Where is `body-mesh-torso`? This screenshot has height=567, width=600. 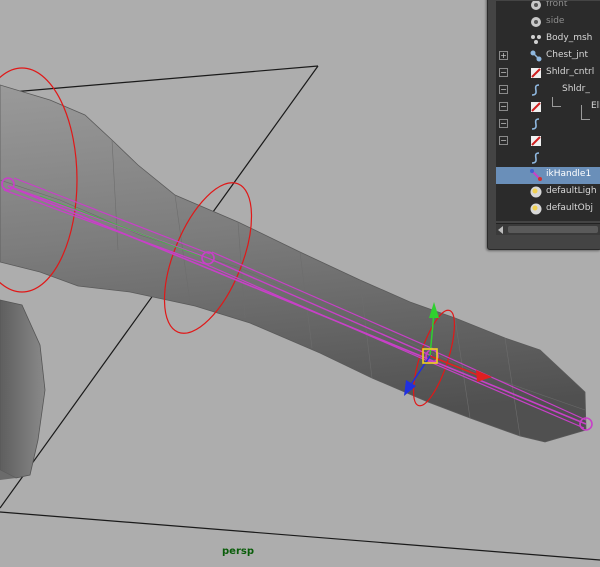 body-mesh-torso is located at coordinates (23, 389).